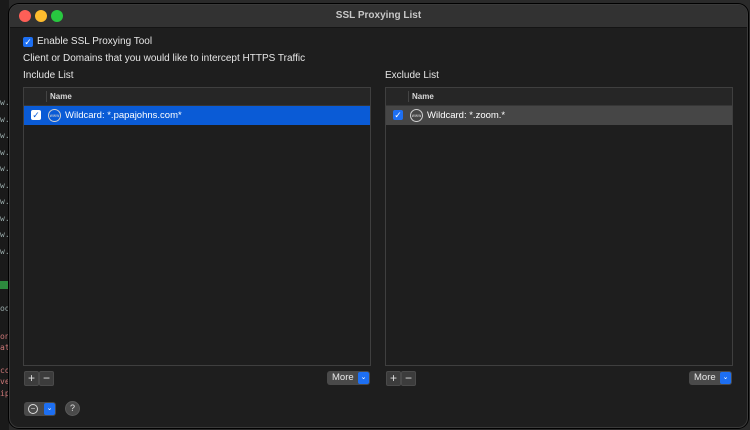  I want to click on include-list-heading: Include List, so click(48, 75).